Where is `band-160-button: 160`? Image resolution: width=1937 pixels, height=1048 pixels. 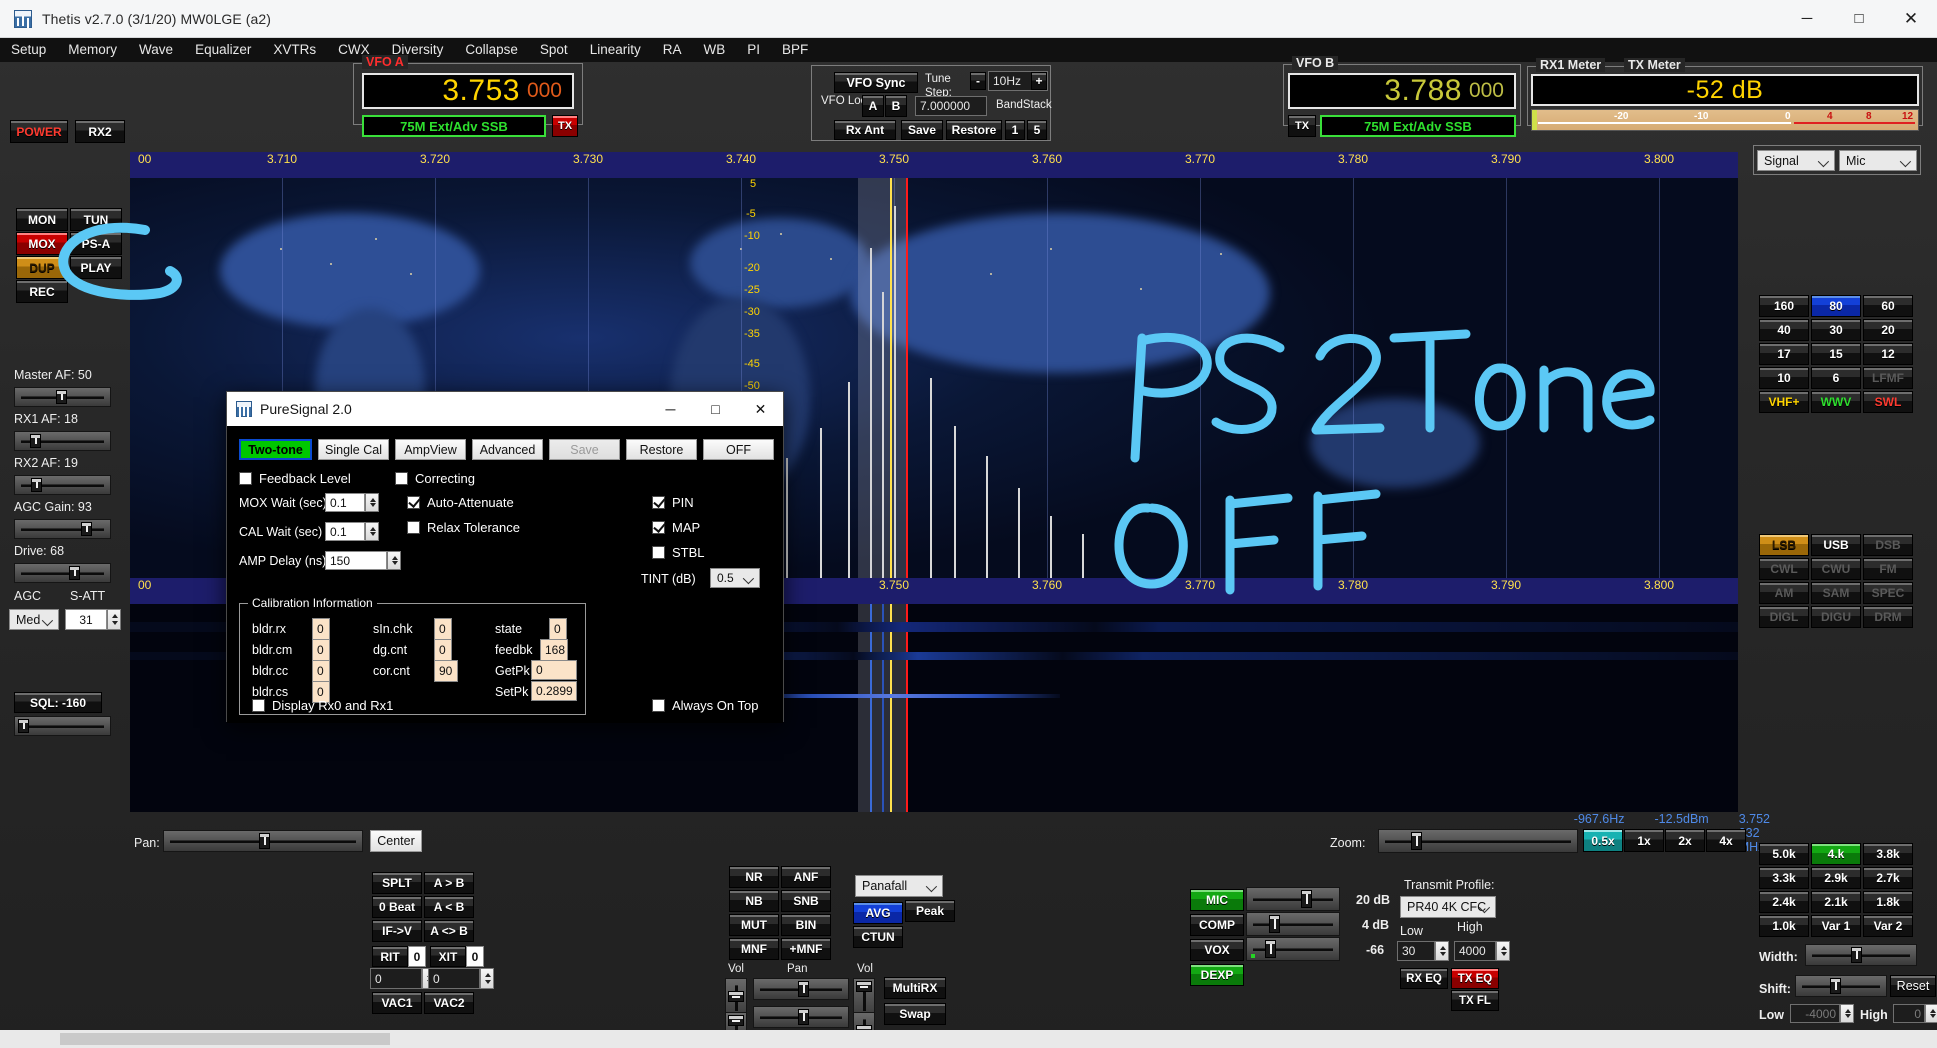 band-160-button: 160 is located at coordinates (1784, 306).